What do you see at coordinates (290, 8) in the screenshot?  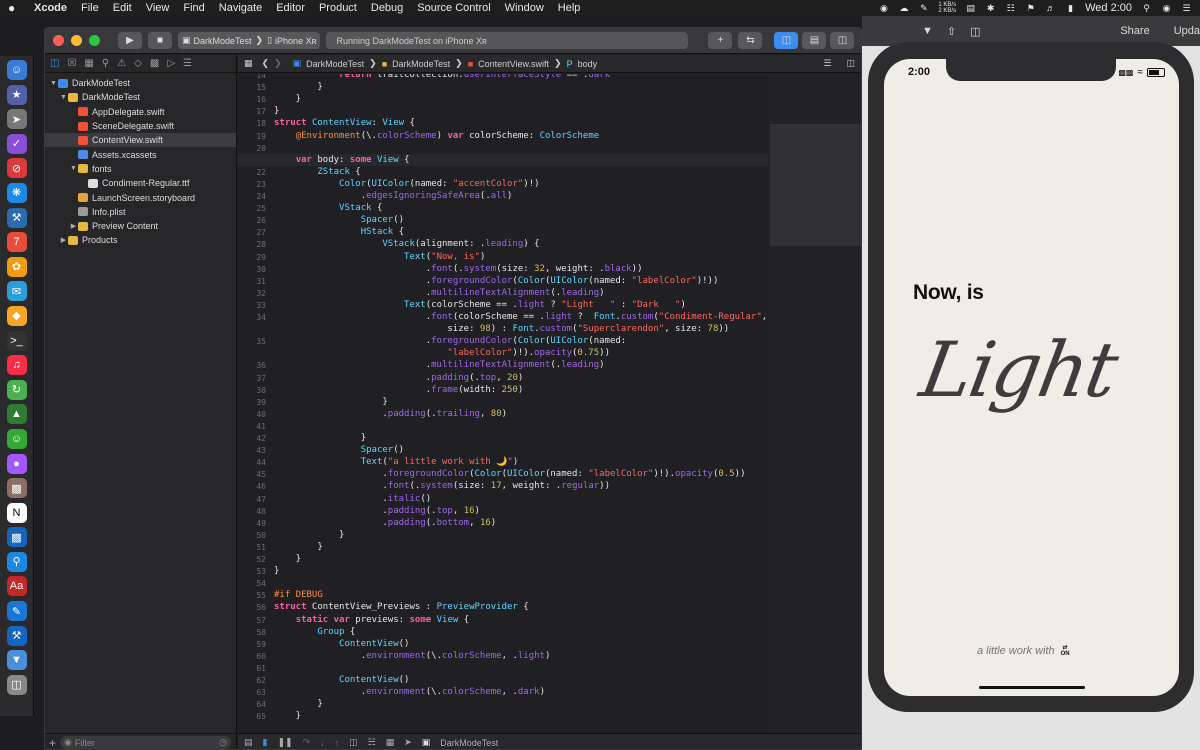 I see `menu-editor: Editor` at bounding box center [290, 8].